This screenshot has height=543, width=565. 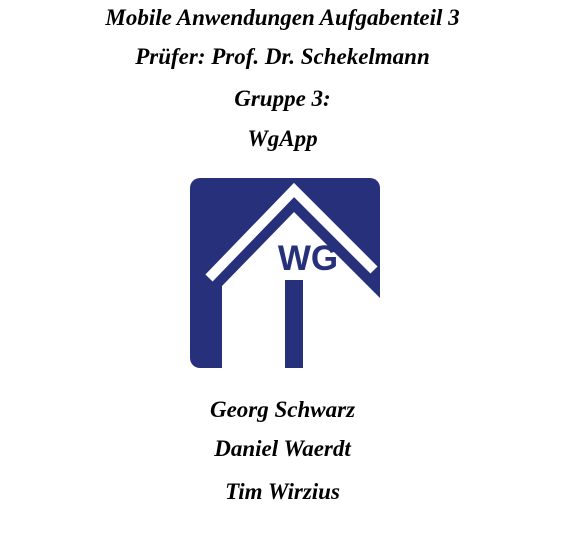 What do you see at coordinates (282, 448) in the screenshot?
I see `author-name: Daniel Waerdt` at bounding box center [282, 448].